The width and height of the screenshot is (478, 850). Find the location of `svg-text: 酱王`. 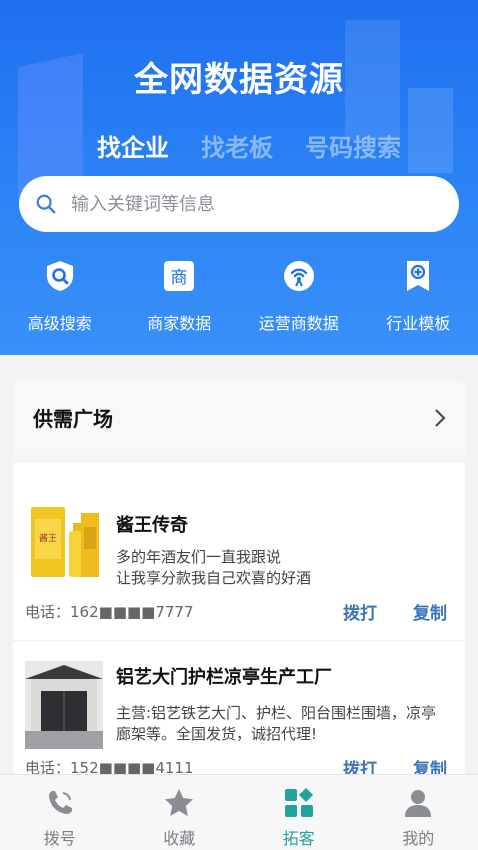

svg-text: 酱王 is located at coordinates (48, 538).